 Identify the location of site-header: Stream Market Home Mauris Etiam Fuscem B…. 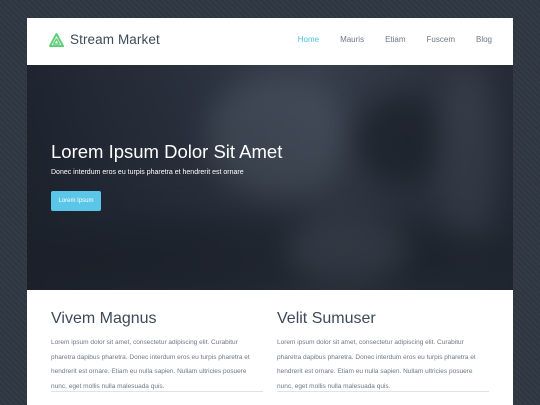
(270, 42).